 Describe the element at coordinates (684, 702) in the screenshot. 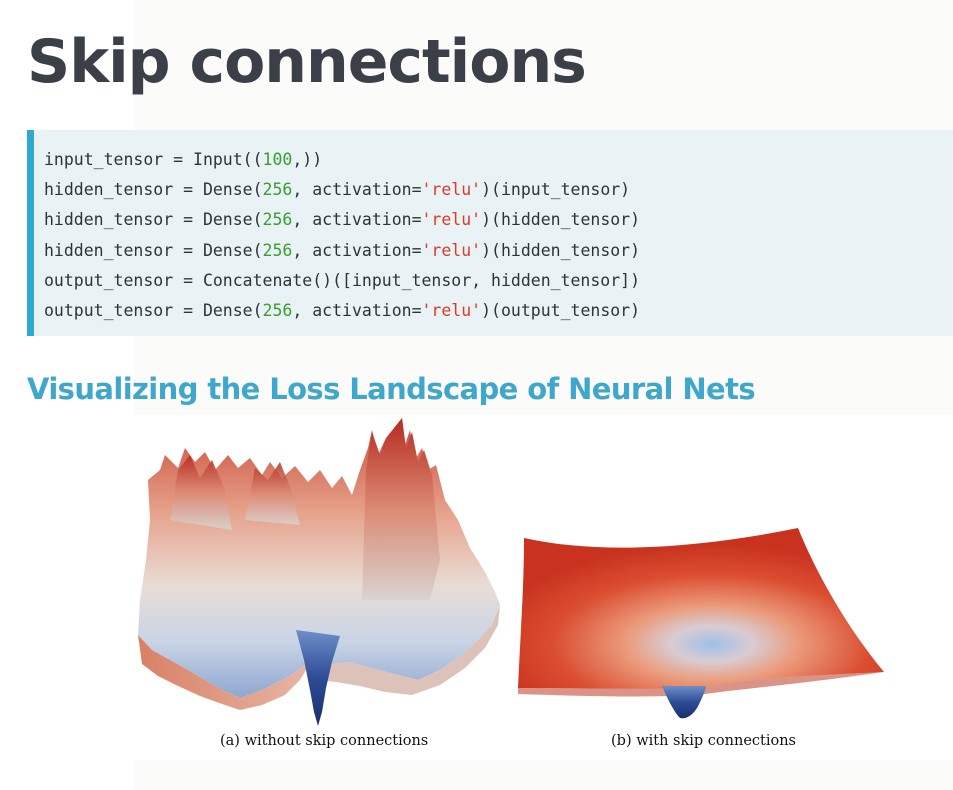

I see `smooth-well` at that location.